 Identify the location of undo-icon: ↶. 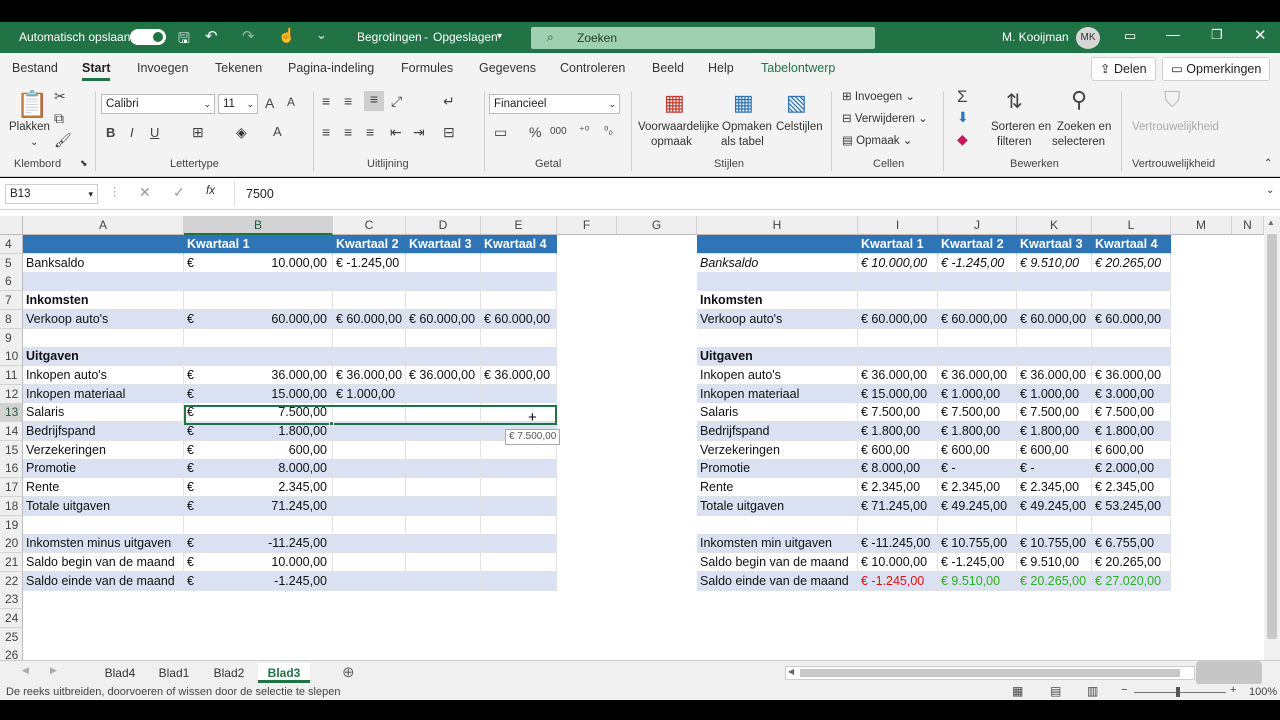
(211, 36).